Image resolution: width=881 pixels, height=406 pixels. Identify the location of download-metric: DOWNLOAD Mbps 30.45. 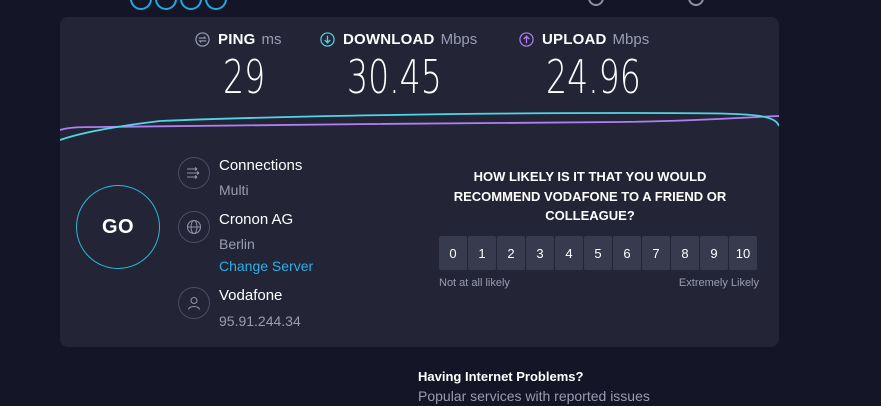
(405, 70).